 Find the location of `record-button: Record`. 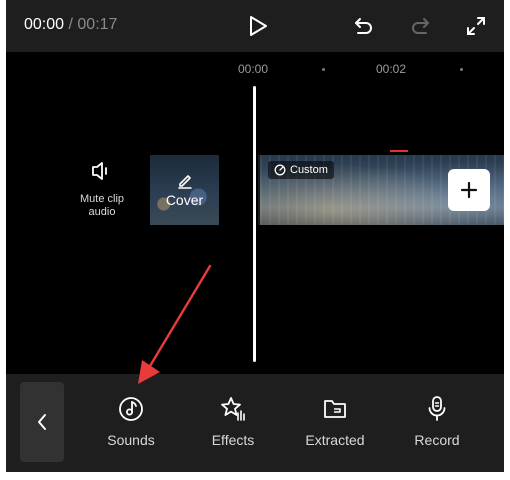

record-button: Record is located at coordinates (437, 421).